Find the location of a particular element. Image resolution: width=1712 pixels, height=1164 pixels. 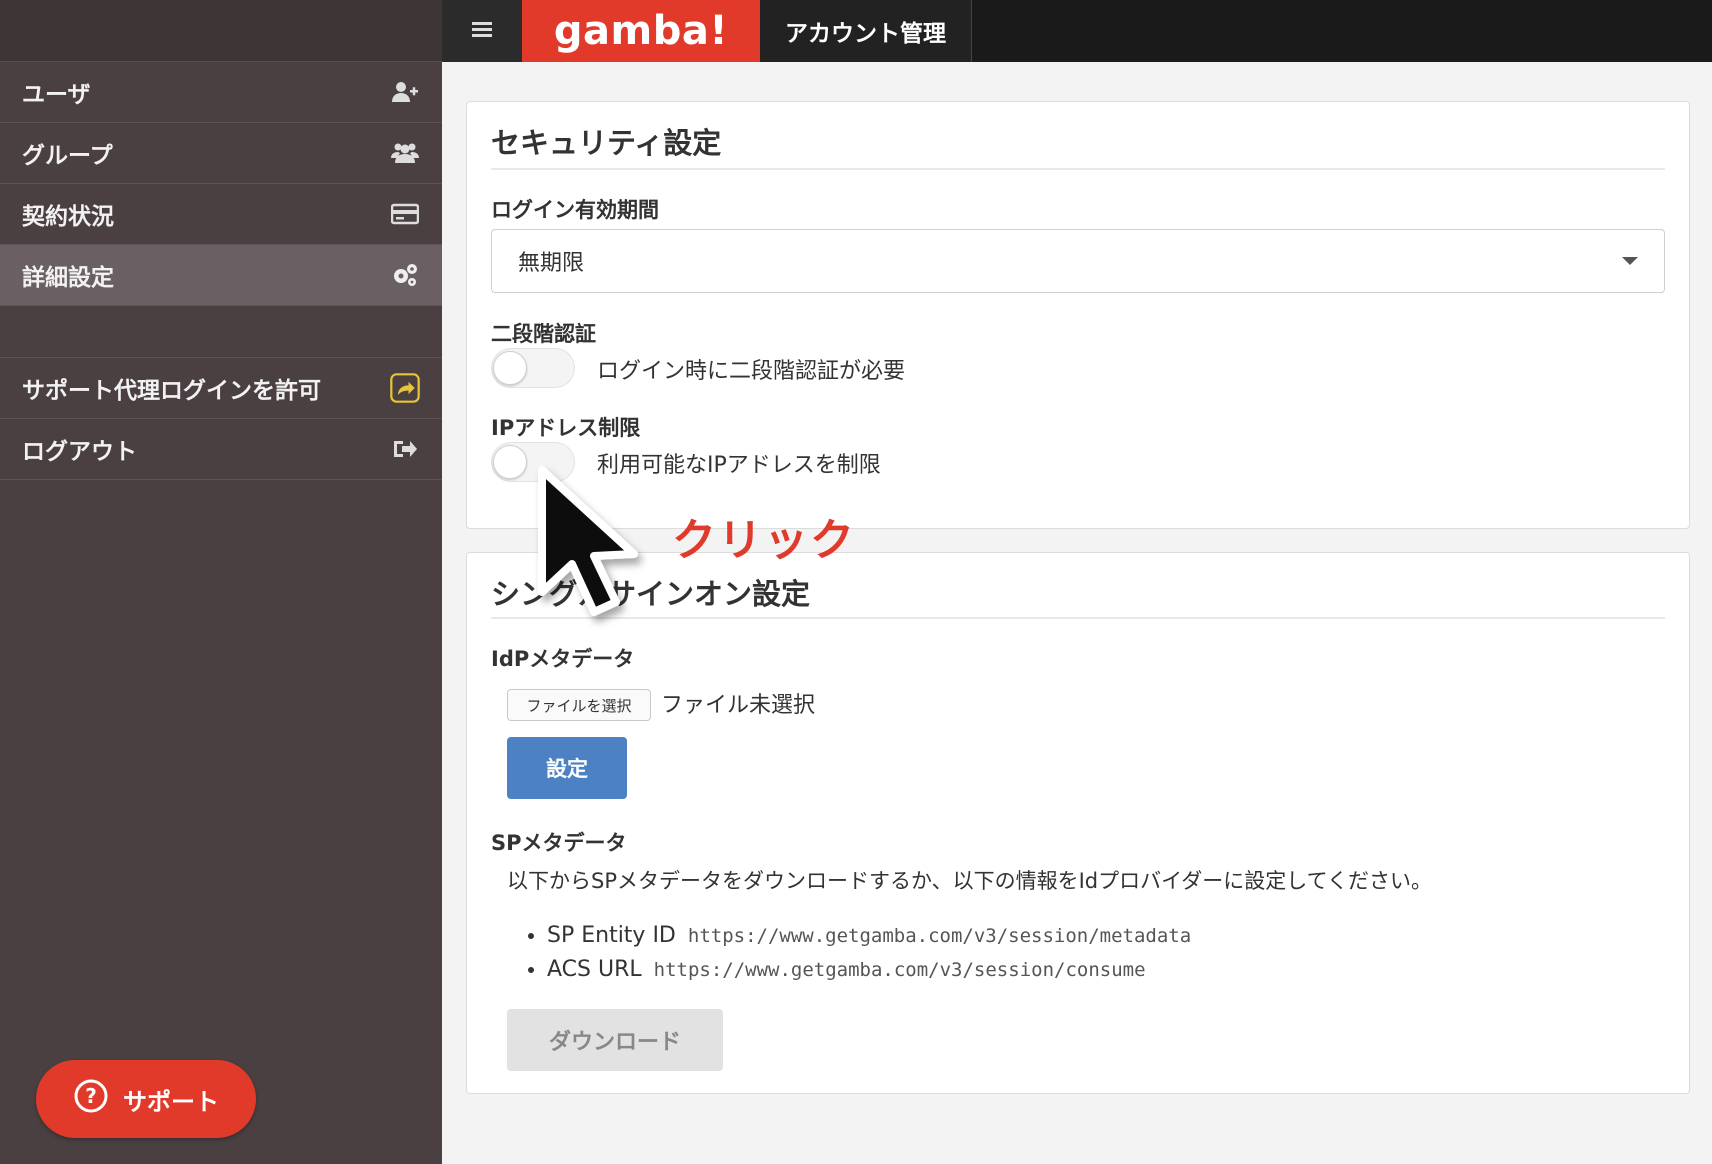

login-period-label: ログイン有効期間 is located at coordinates (575, 210).